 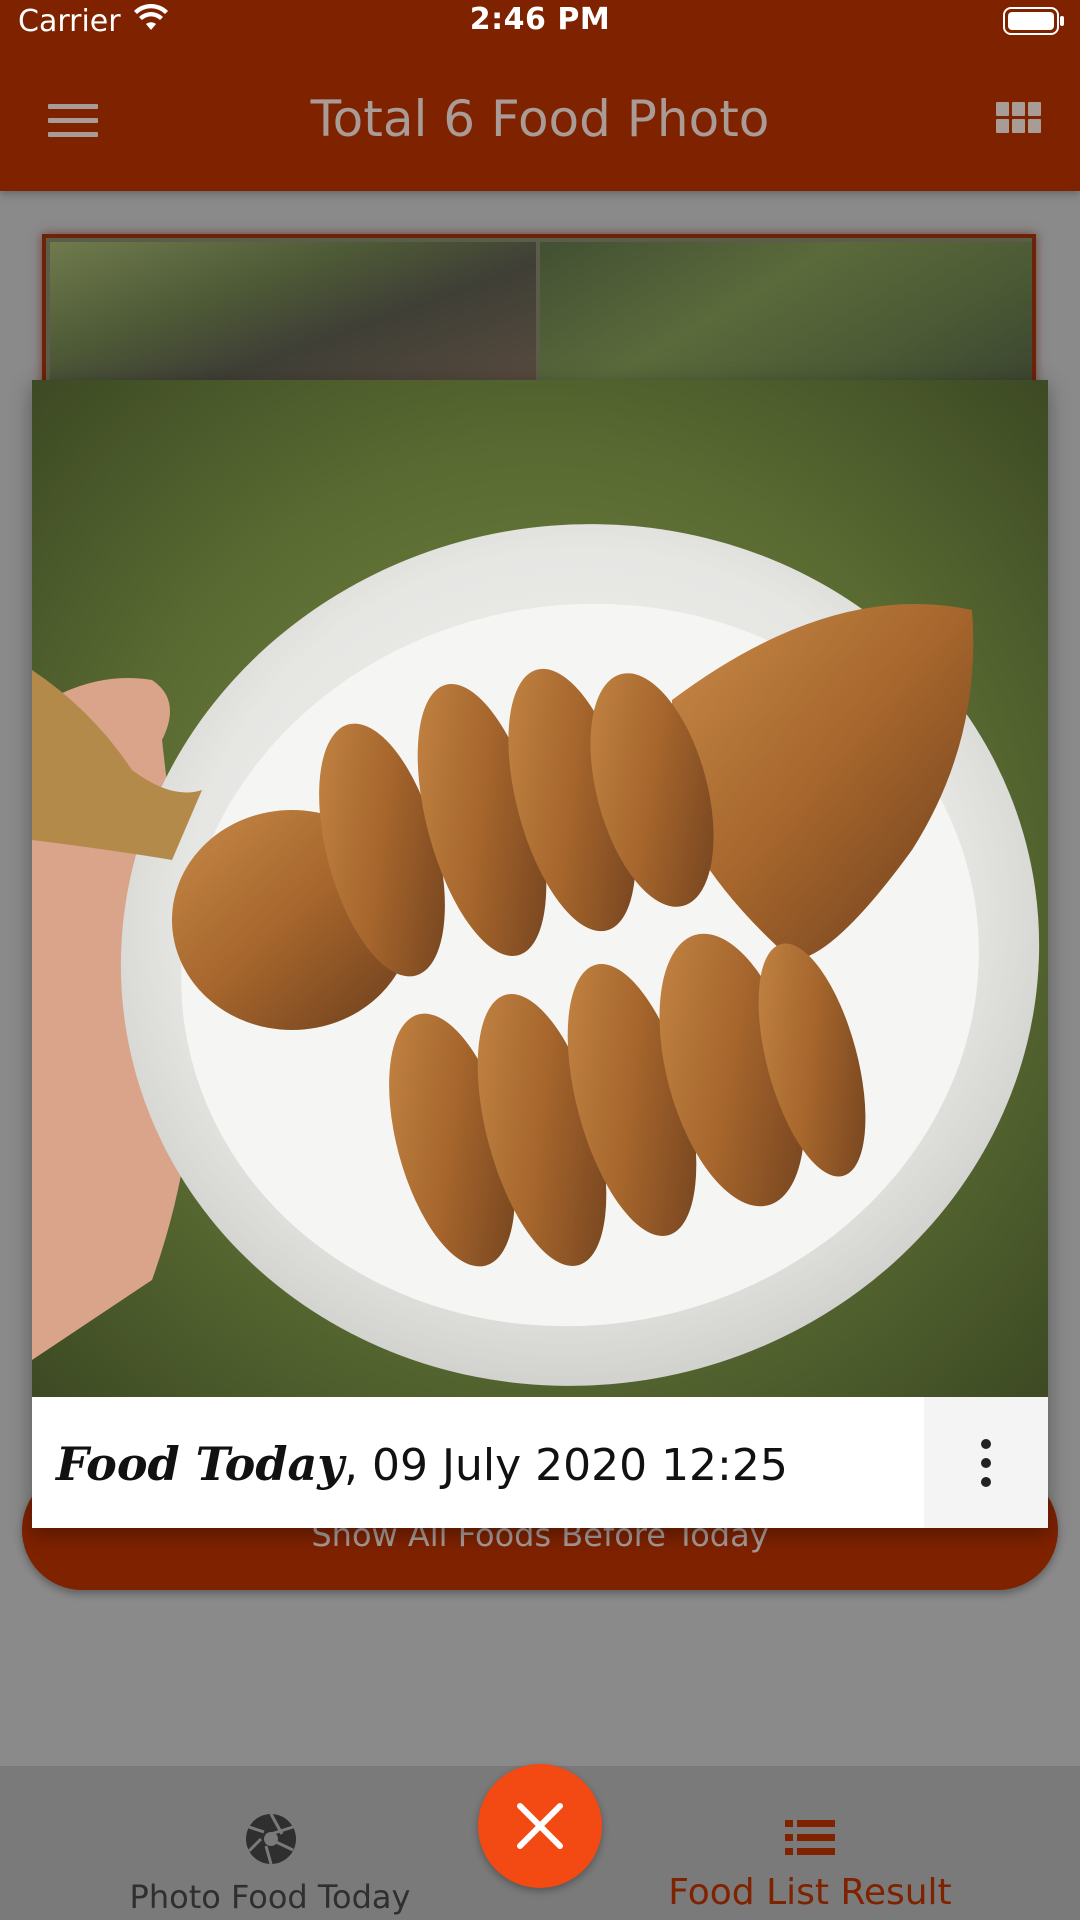 What do you see at coordinates (810, 1892) in the screenshot?
I see `tab-food-list-result-label: Food List Result` at bounding box center [810, 1892].